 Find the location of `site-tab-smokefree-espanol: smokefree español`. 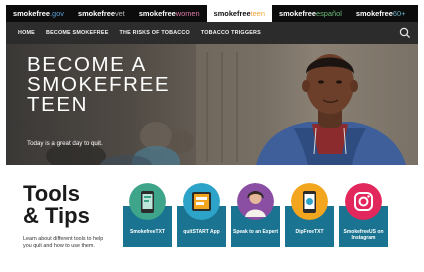

site-tab-smokefree-espanol: smokefree español is located at coordinates (310, 13).